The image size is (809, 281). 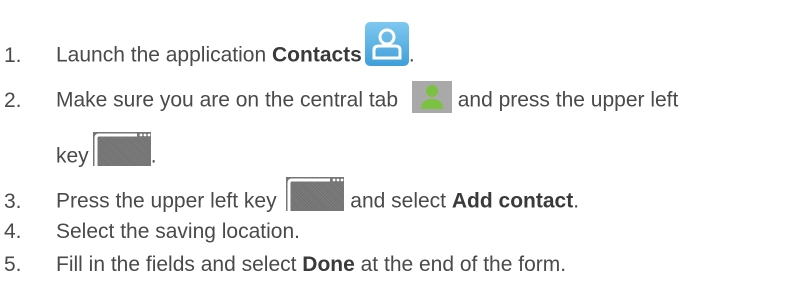 What do you see at coordinates (13, 55) in the screenshot?
I see `step-number: 1.` at bounding box center [13, 55].